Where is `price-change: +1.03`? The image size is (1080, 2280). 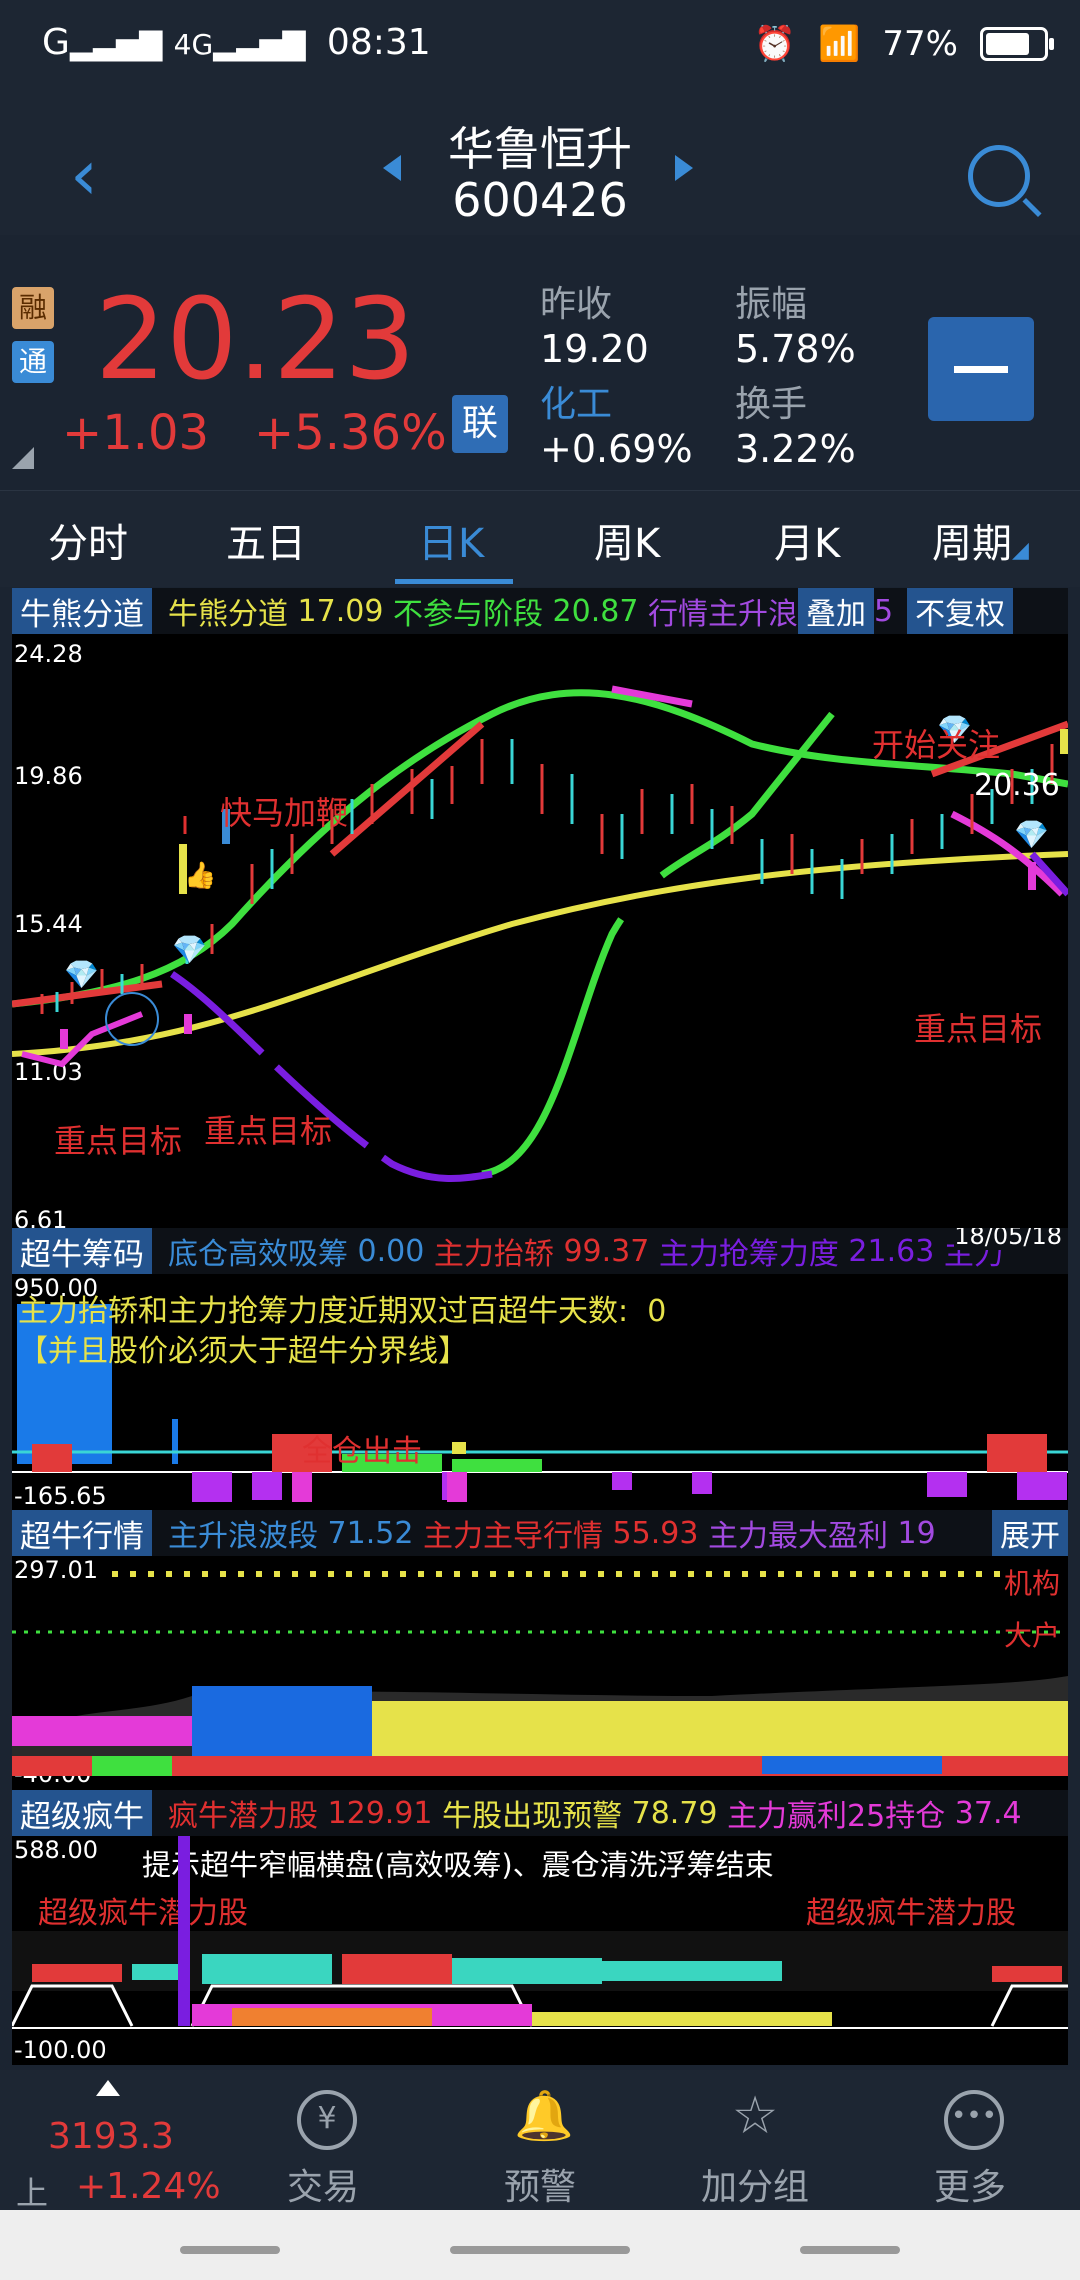
price-change: +1.03 is located at coordinates (136, 433).